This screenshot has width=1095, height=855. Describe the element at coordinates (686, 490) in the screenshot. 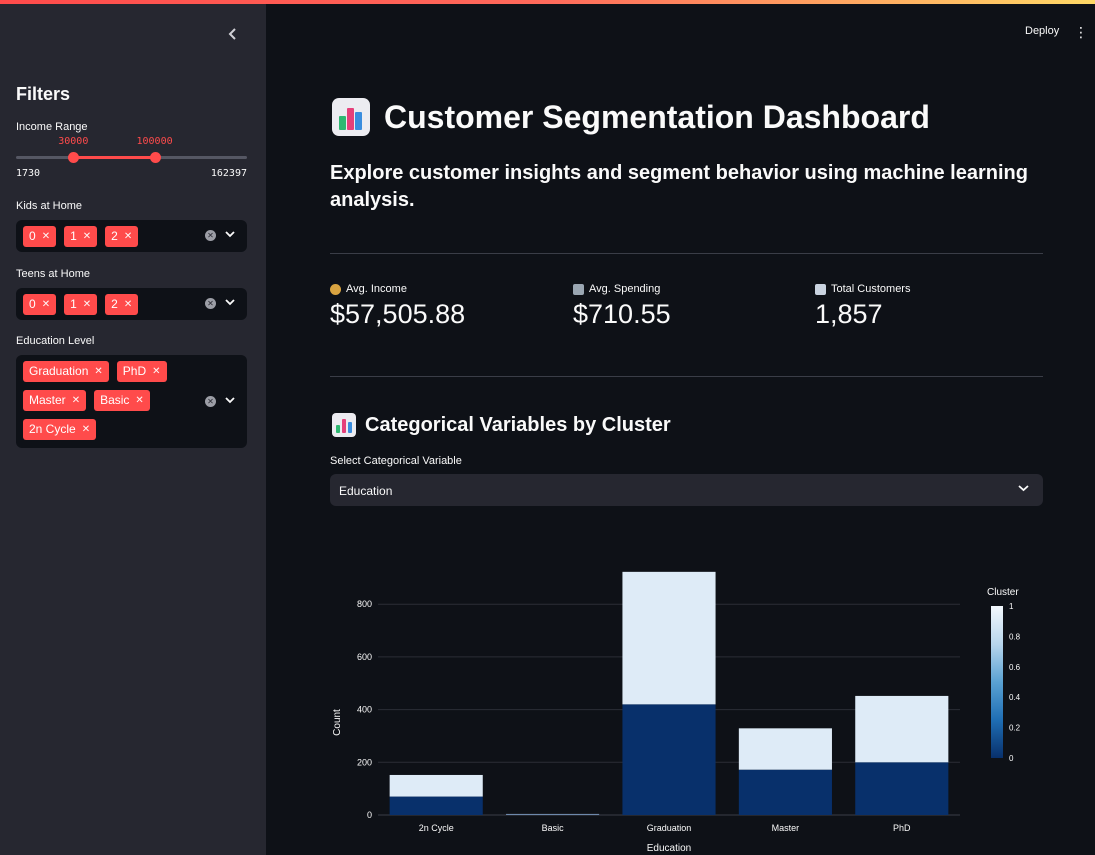

I see `categorical-variable-select: Education` at that location.